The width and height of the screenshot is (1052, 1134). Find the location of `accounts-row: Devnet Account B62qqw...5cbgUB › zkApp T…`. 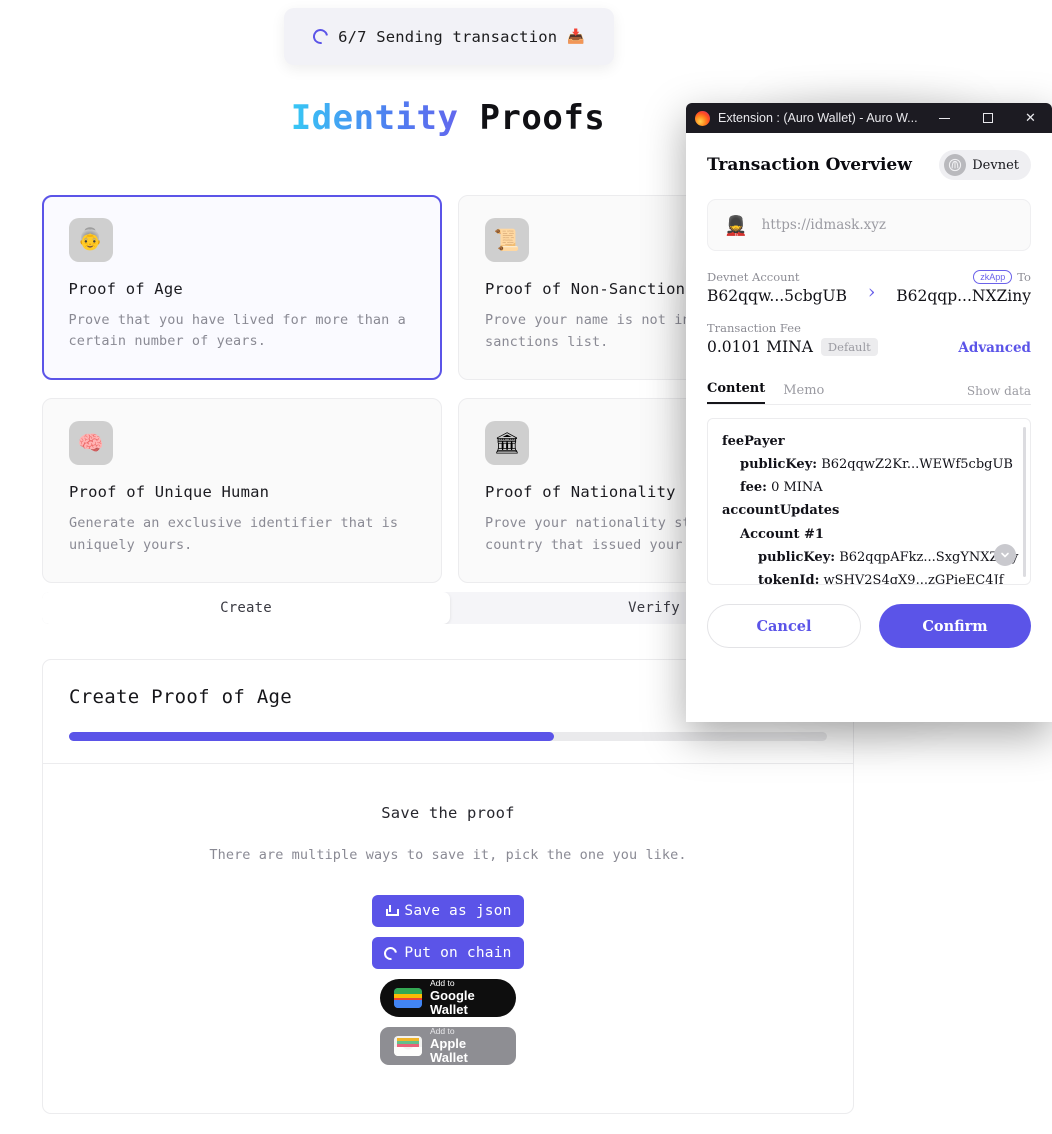

accounts-row: Devnet Account B62qqw...5cbgUB › zkApp T… is located at coordinates (869, 287).